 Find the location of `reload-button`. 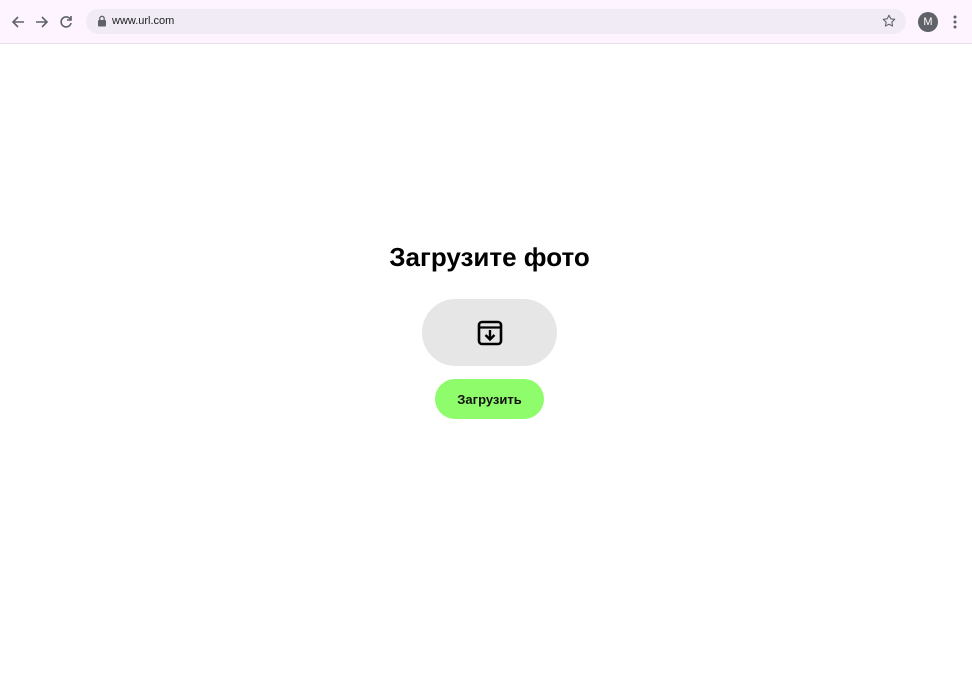

reload-button is located at coordinates (66, 22).